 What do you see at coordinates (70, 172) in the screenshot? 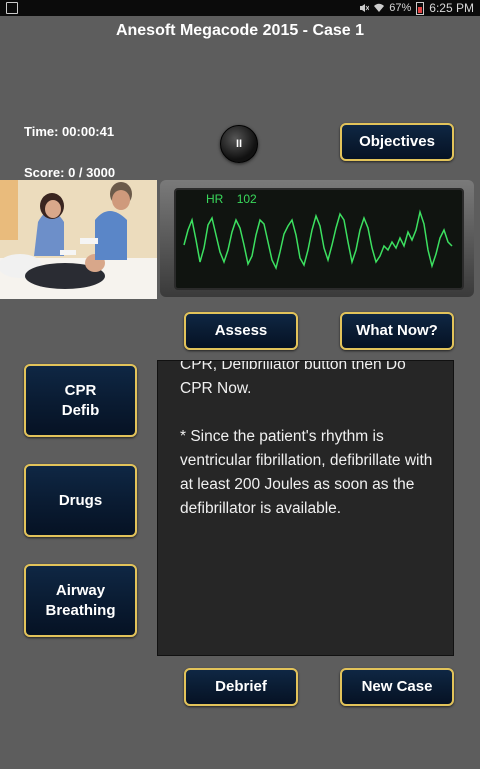
I see `score-readout: Score: 0 / 3000` at bounding box center [70, 172].